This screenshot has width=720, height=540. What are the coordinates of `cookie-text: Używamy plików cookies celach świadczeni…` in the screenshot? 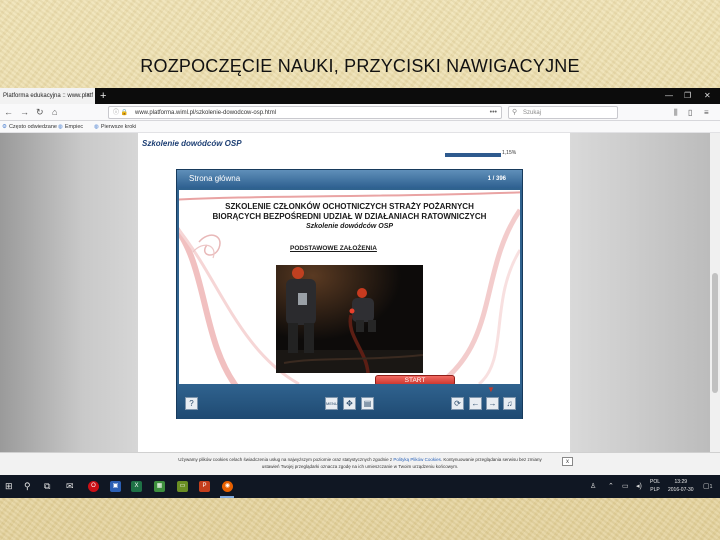 It's located at (360, 463).